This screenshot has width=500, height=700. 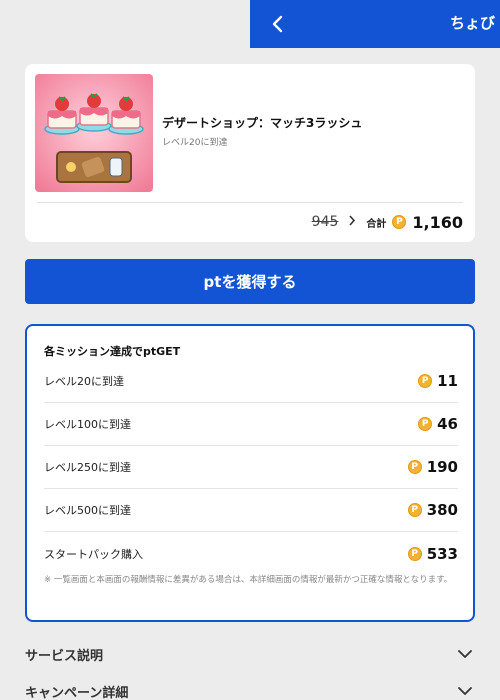 What do you see at coordinates (387, 222) in the screenshot?
I see `price-row: 945 合計 P 1,160` at bounding box center [387, 222].